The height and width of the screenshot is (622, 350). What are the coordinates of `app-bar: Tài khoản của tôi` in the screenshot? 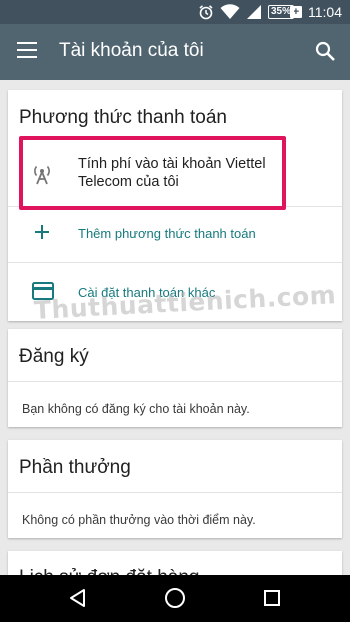 It's located at (175, 52).